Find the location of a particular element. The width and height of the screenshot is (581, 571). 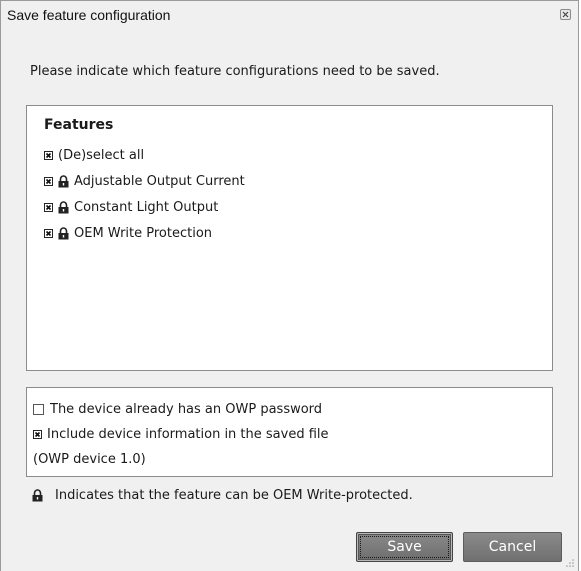

select-all-row: (De)select all is located at coordinates (94, 155).